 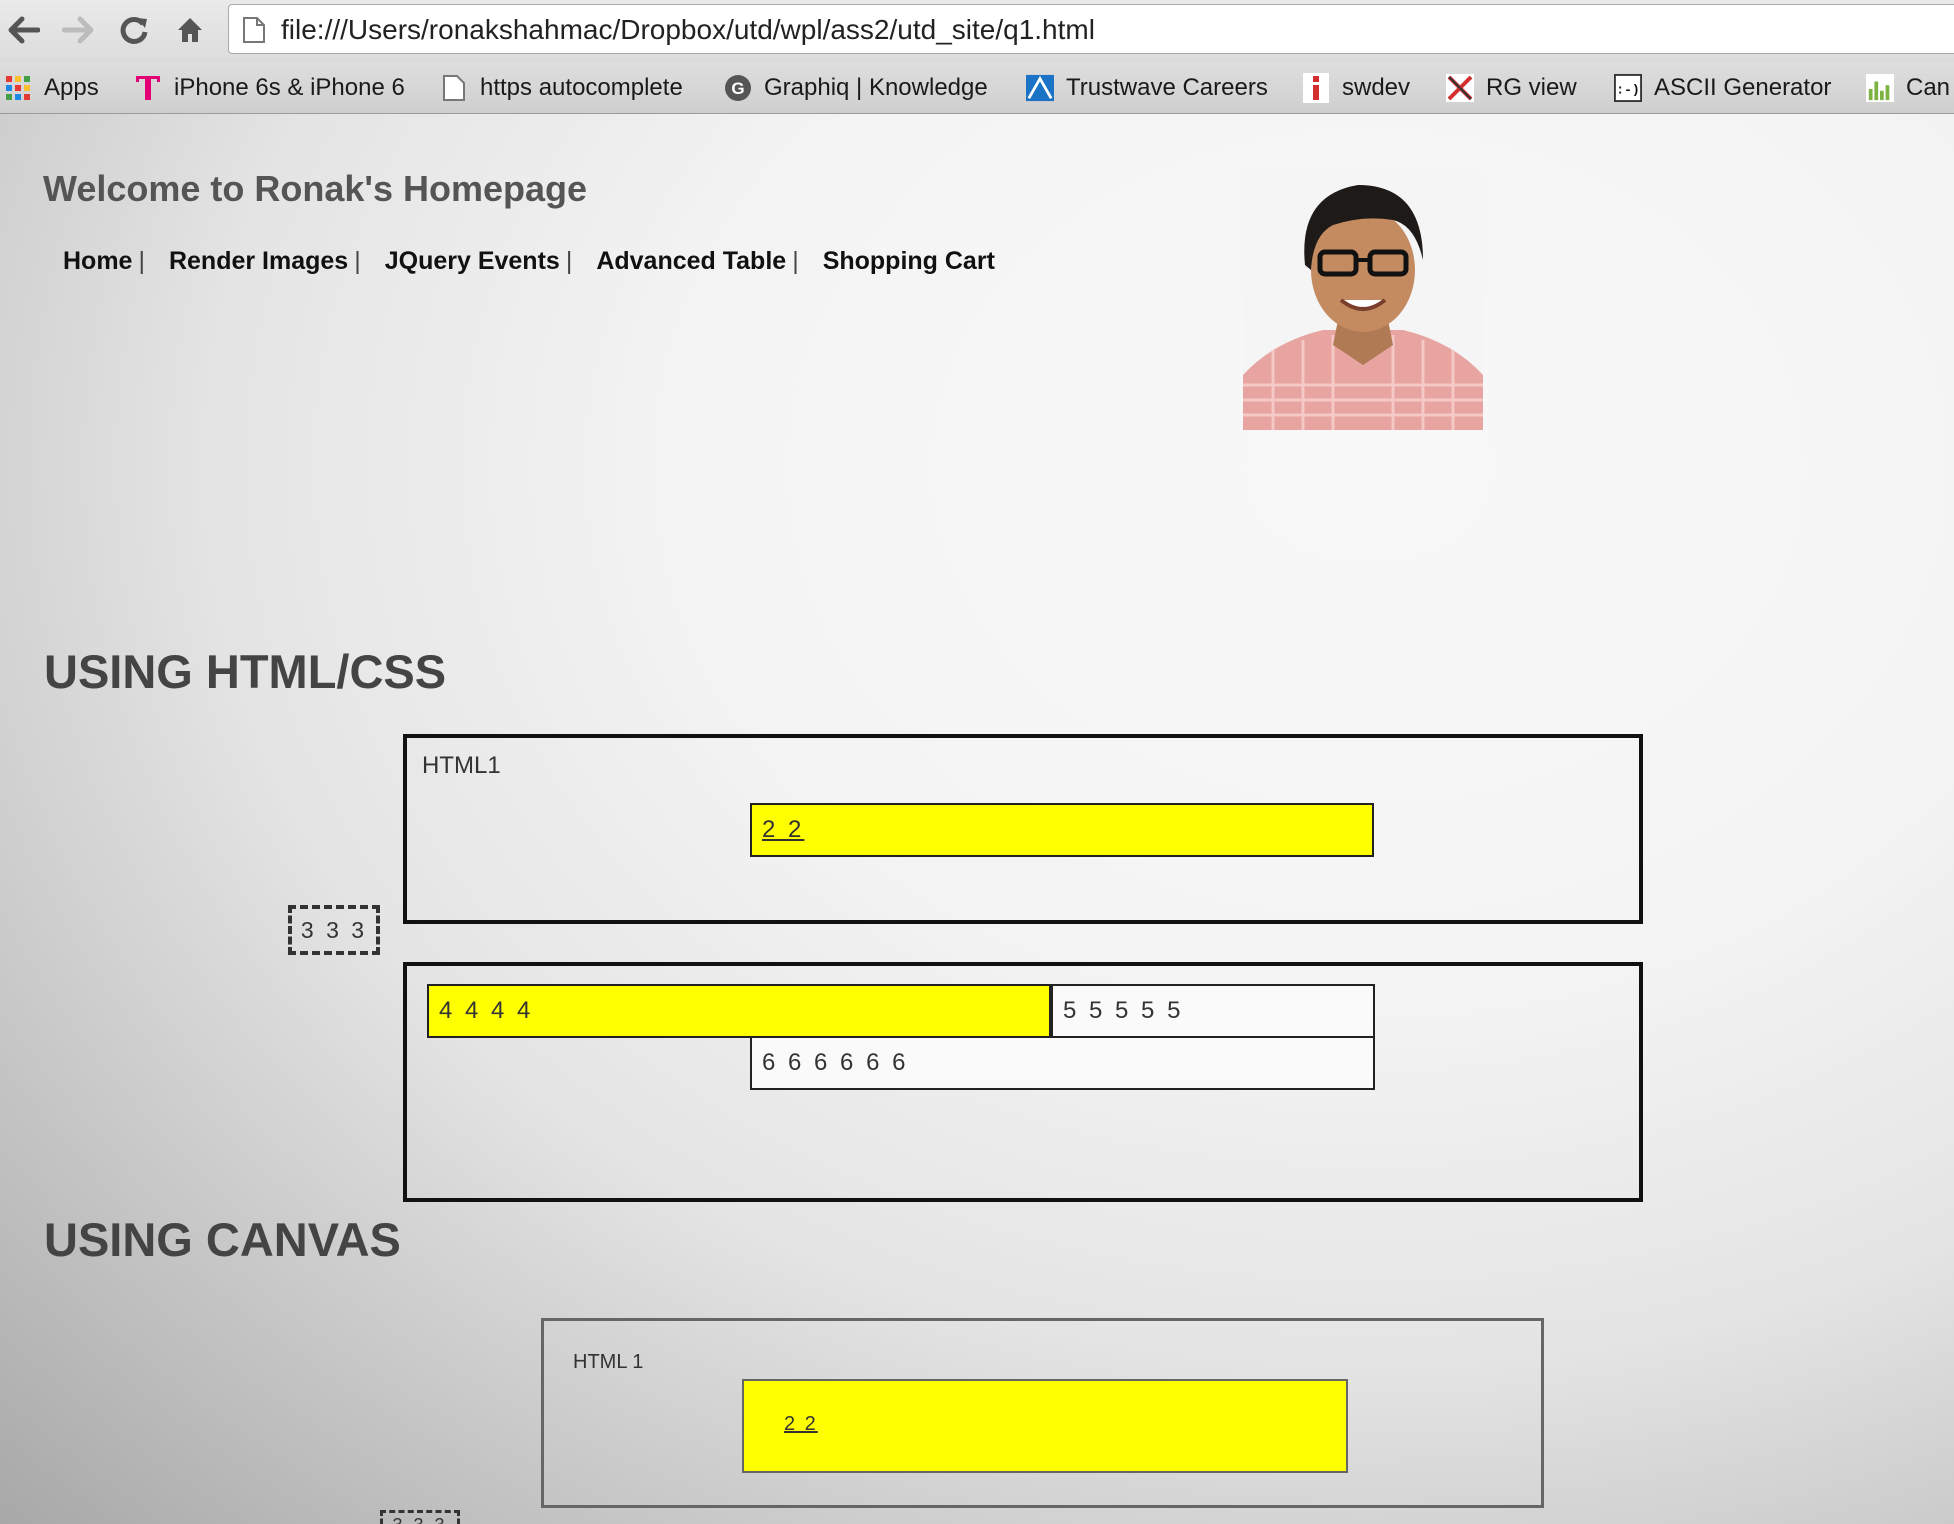 What do you see at coordinates (691, 261) in the screenshot?
I see `nav-advanced-table: Advanced Table` at bounding box center [691, 261].